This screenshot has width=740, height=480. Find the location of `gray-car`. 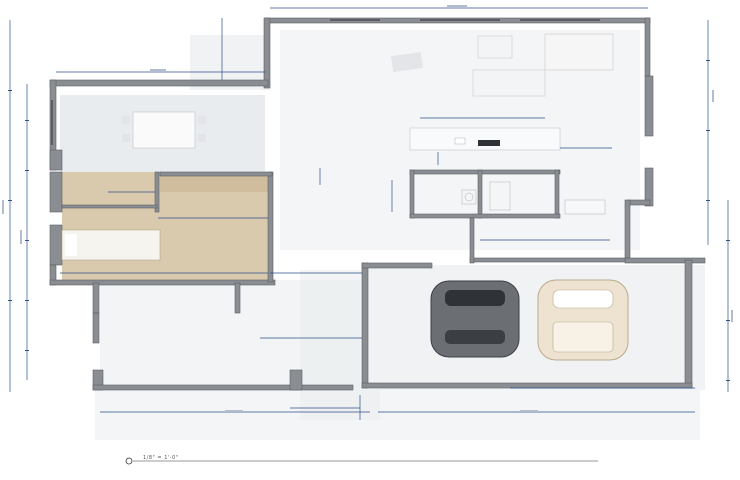

gray-car is located at coordinates (475, 319).